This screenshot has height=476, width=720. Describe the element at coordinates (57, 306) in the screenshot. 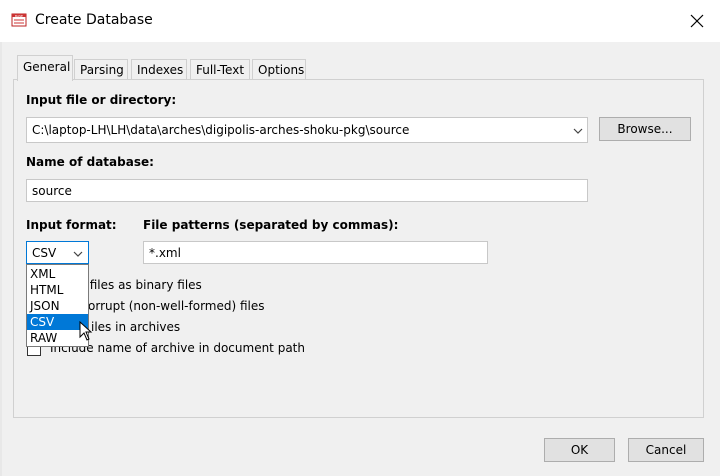

I see `format-option-json: JSON` at that location.